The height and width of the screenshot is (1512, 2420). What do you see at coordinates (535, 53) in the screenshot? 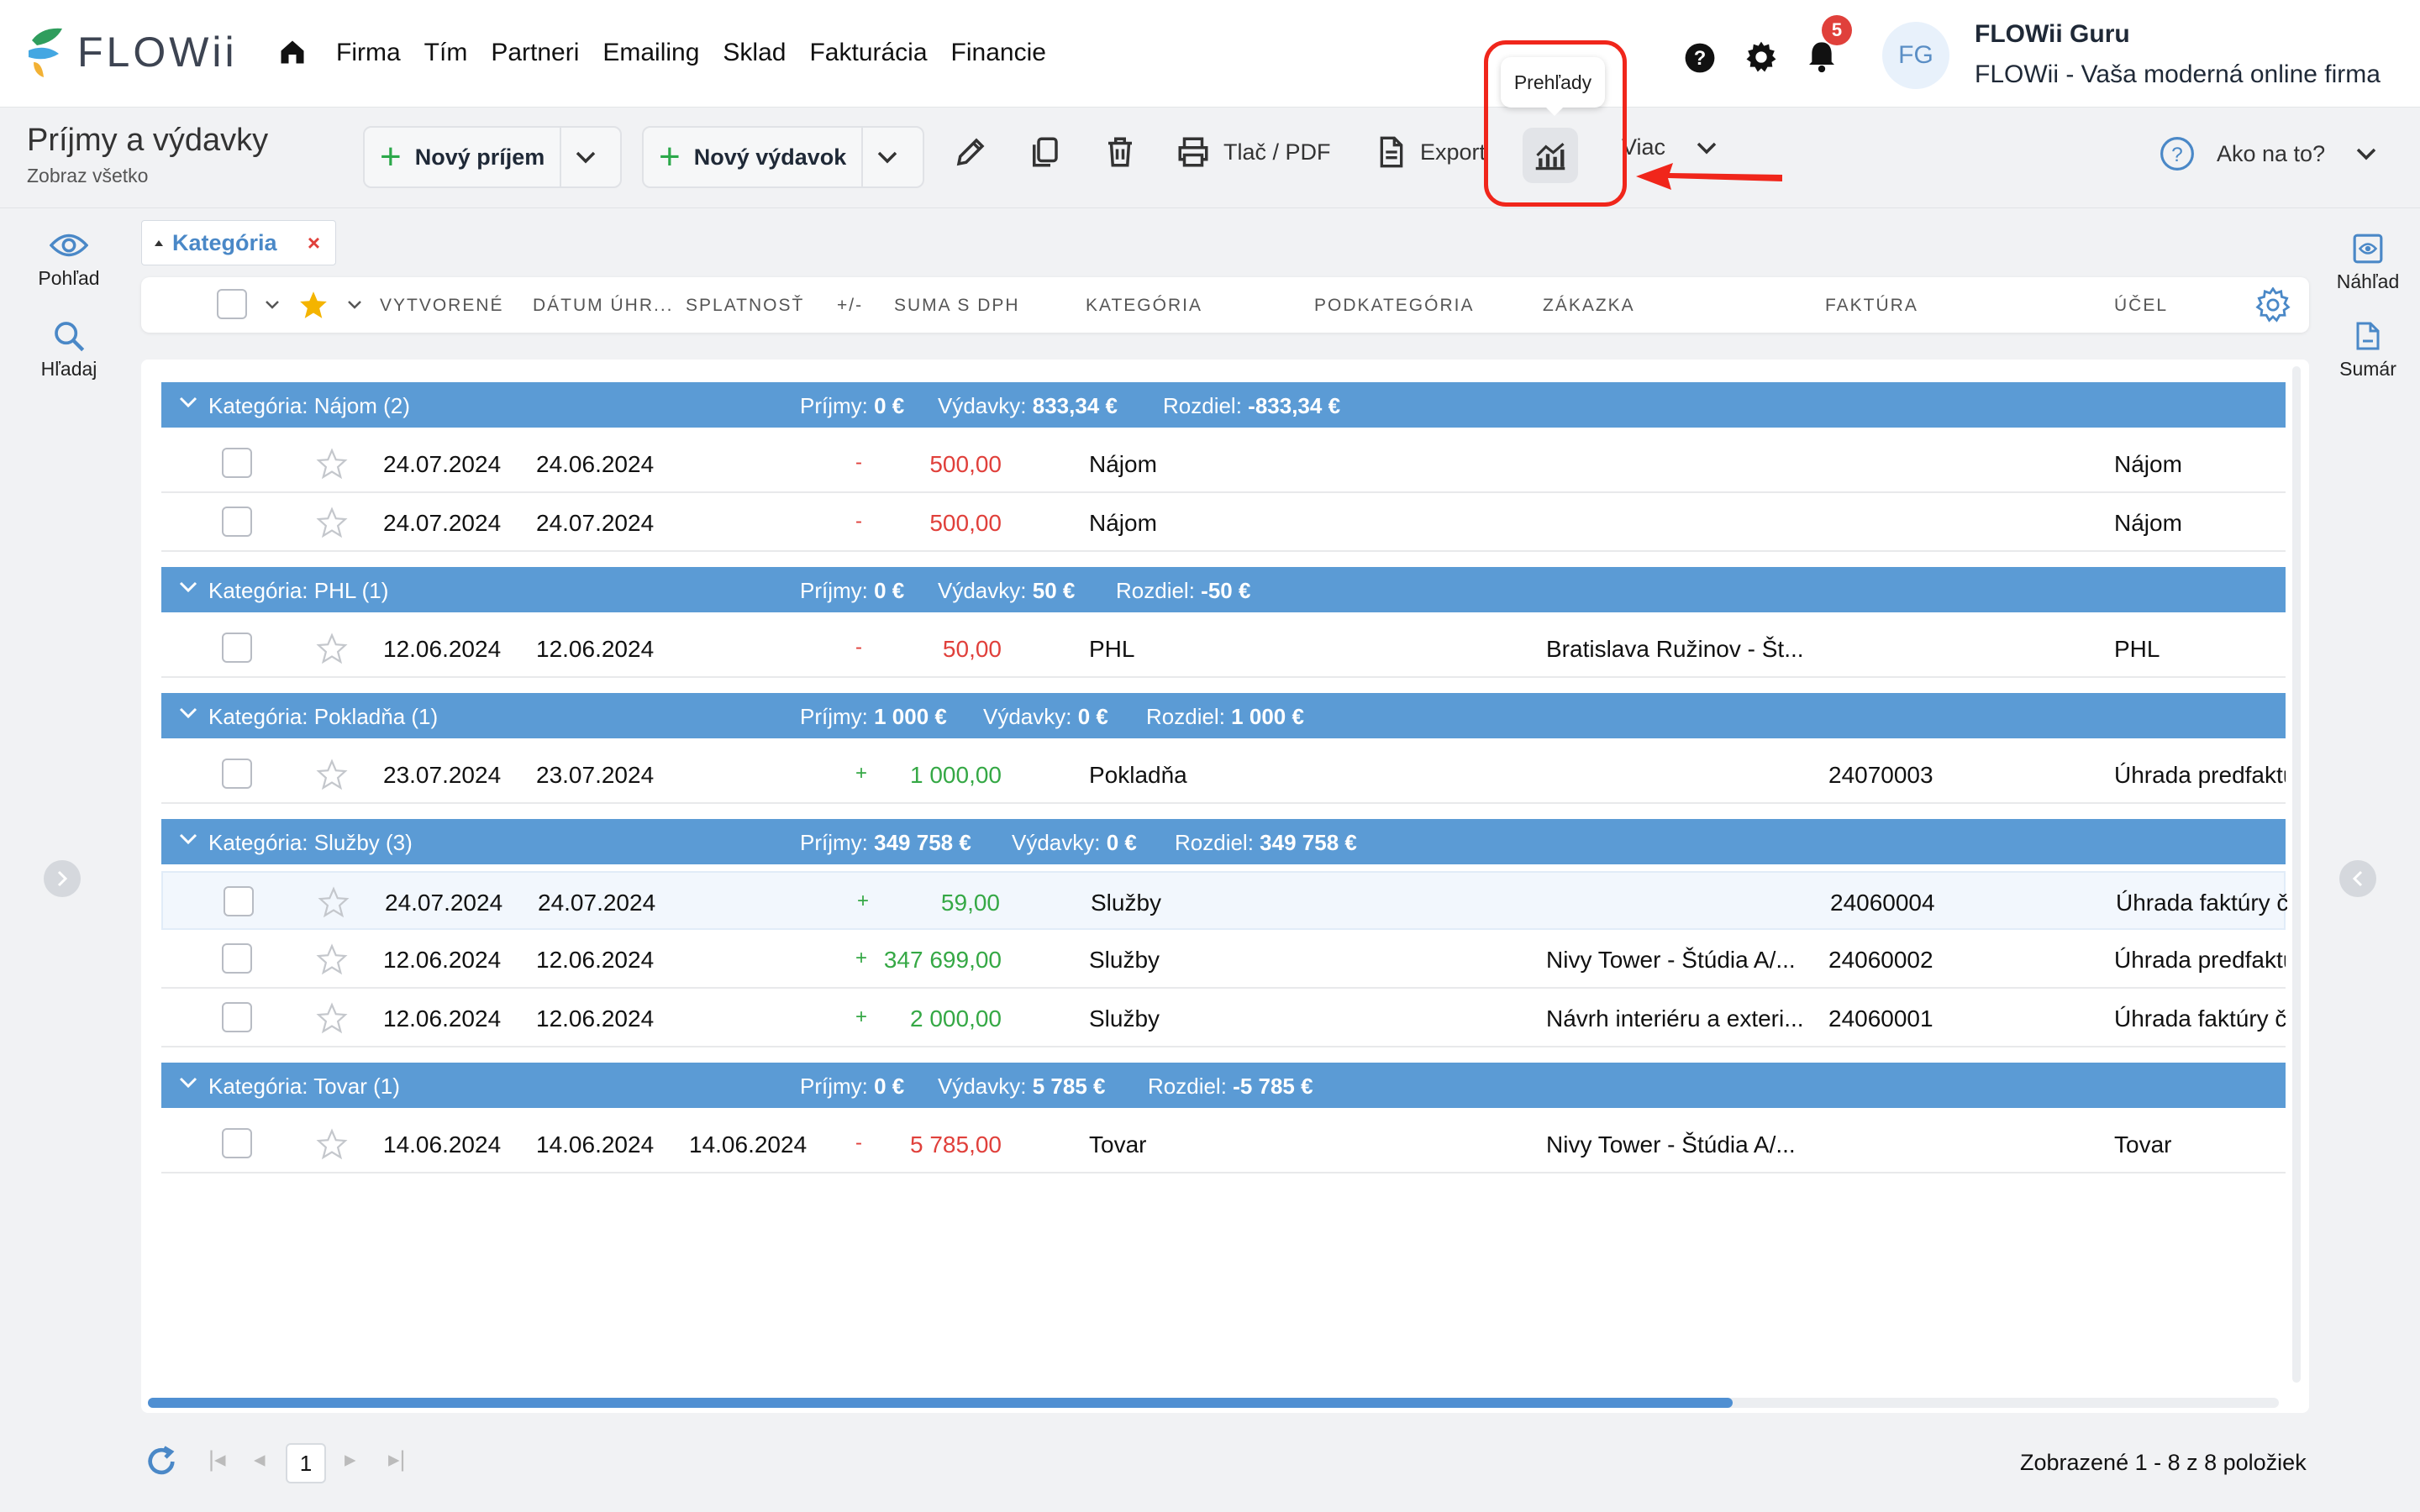
I see `nav-partneri: Partneri` at bounding box center [535, 53].